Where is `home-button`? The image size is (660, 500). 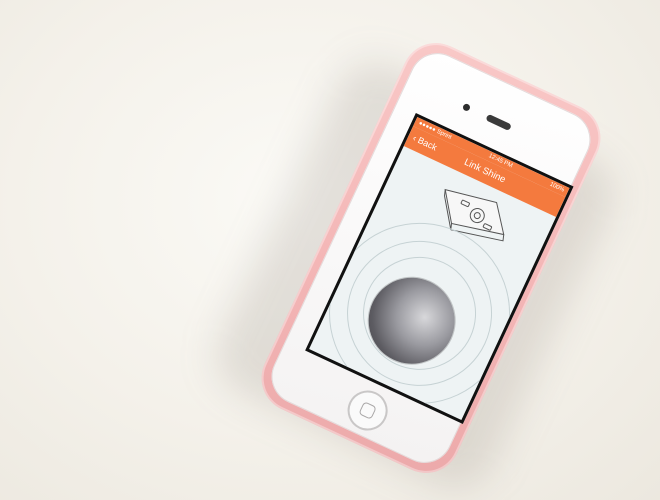 home-button is located at coordinates (368, 410).